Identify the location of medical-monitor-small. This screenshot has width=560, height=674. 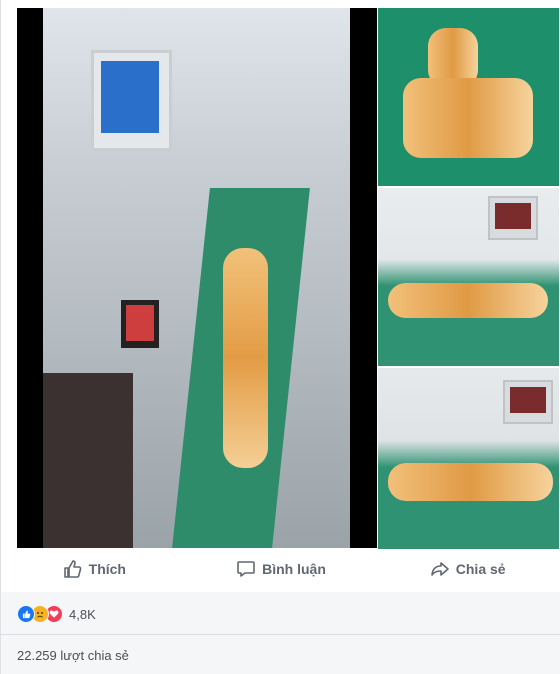
(140, 324).